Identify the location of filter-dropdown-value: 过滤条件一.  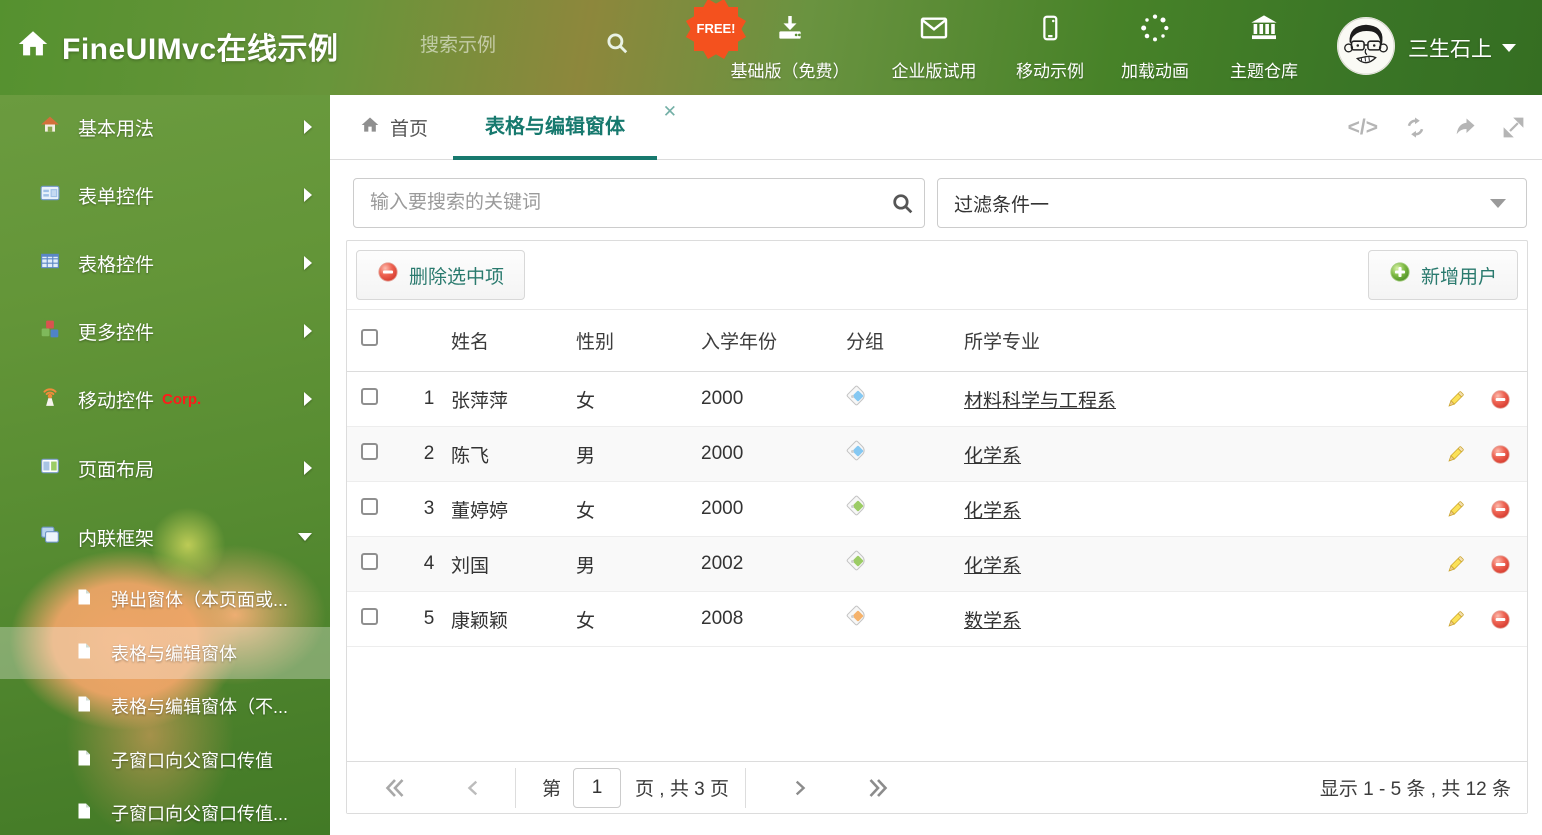
(1002, 205).